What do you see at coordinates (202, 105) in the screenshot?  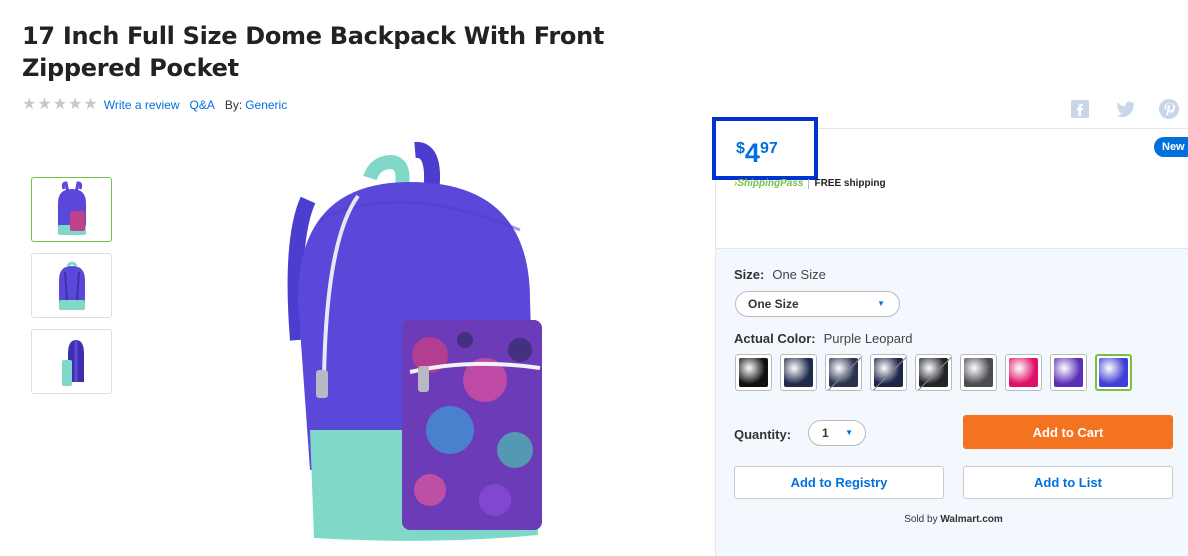 I see `qa-link: Q&A` at bounding box center [202, 105].